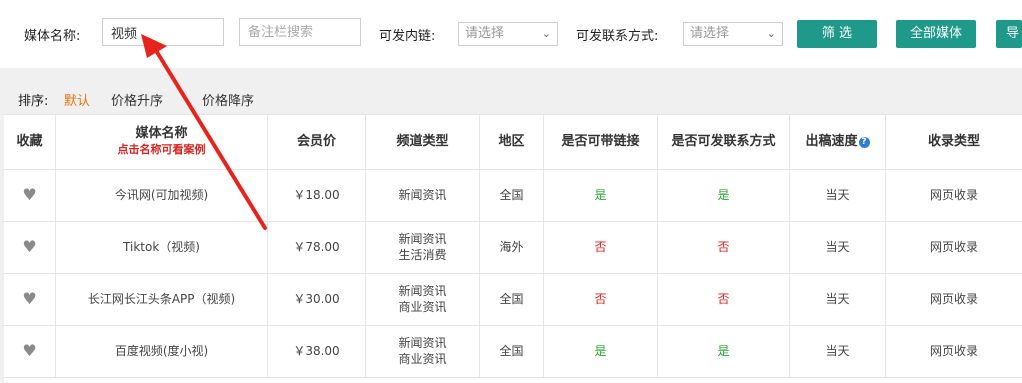 Image resolution: width=1022 pixels, height=383 pixels. I want to click on contact-select-value: 请选择, so click(710, 33).